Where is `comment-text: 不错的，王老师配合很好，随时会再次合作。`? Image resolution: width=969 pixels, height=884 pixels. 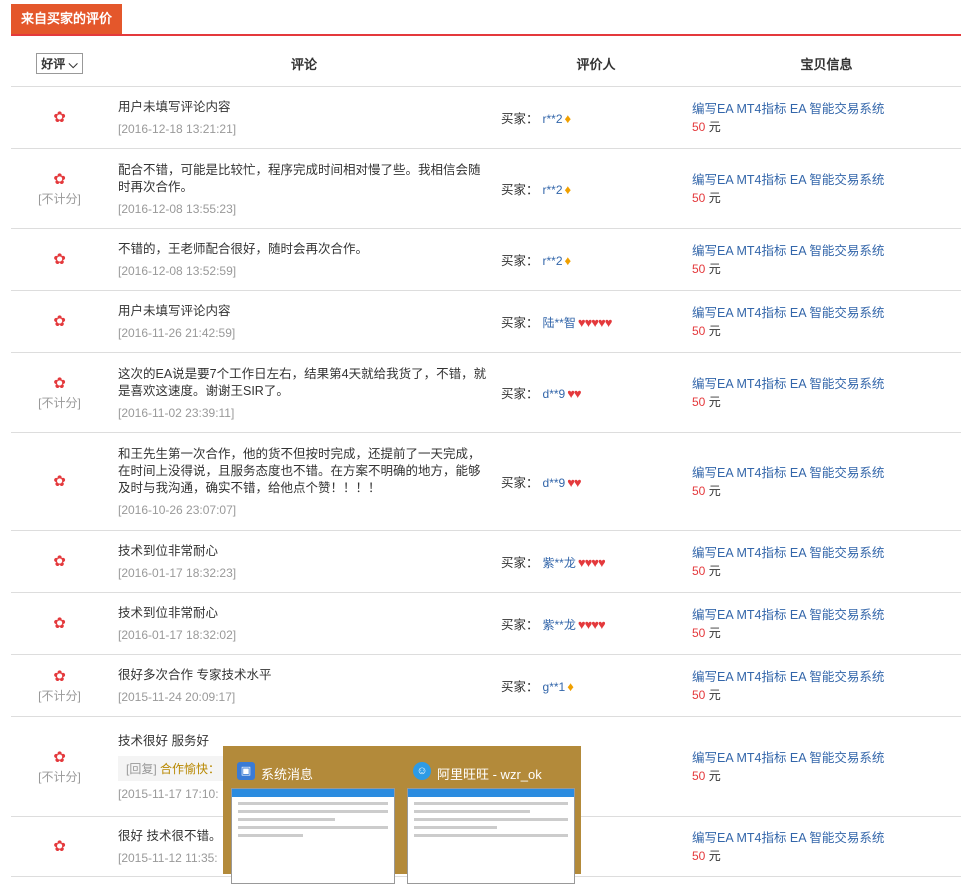 comment-text: 不错的，王老师配合很好，随时会再次合作。 is located at coordinates (243, 249).